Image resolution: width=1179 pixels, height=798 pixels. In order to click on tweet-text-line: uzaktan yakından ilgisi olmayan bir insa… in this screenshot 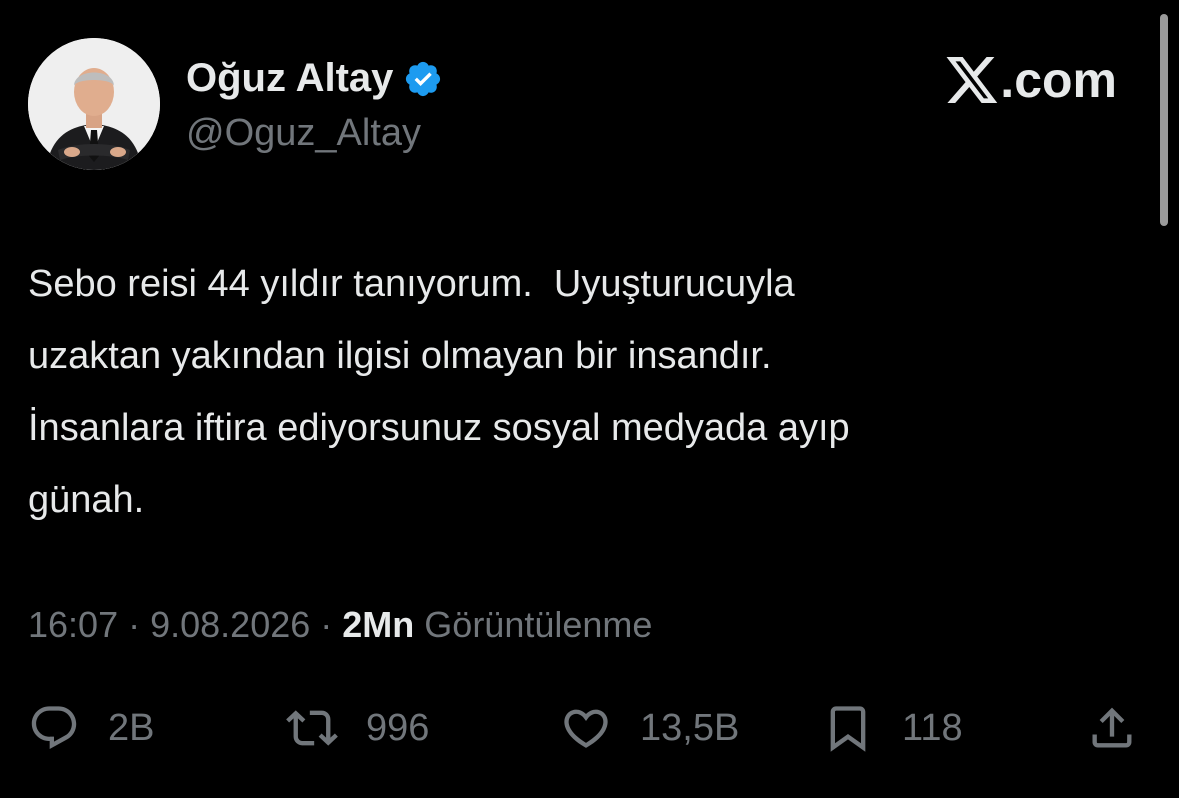, I will do `click(400, 356)`.